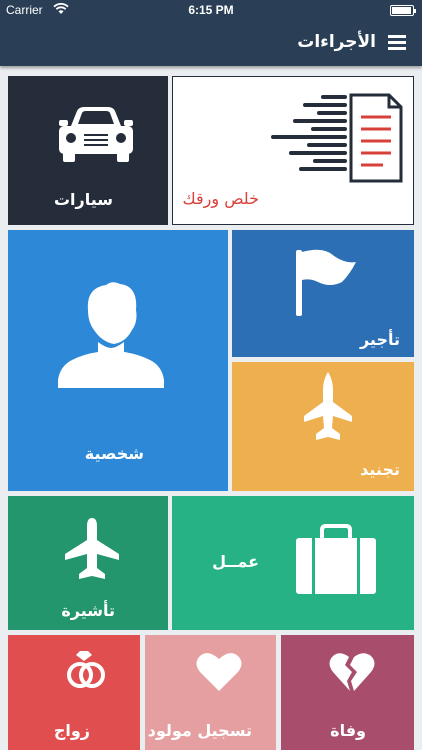 This screenshot has width=422, height=750. What do you see at coordinates (403, 10) in the screenshot?
I see `battery-icon` at bounding box center [403, 10].